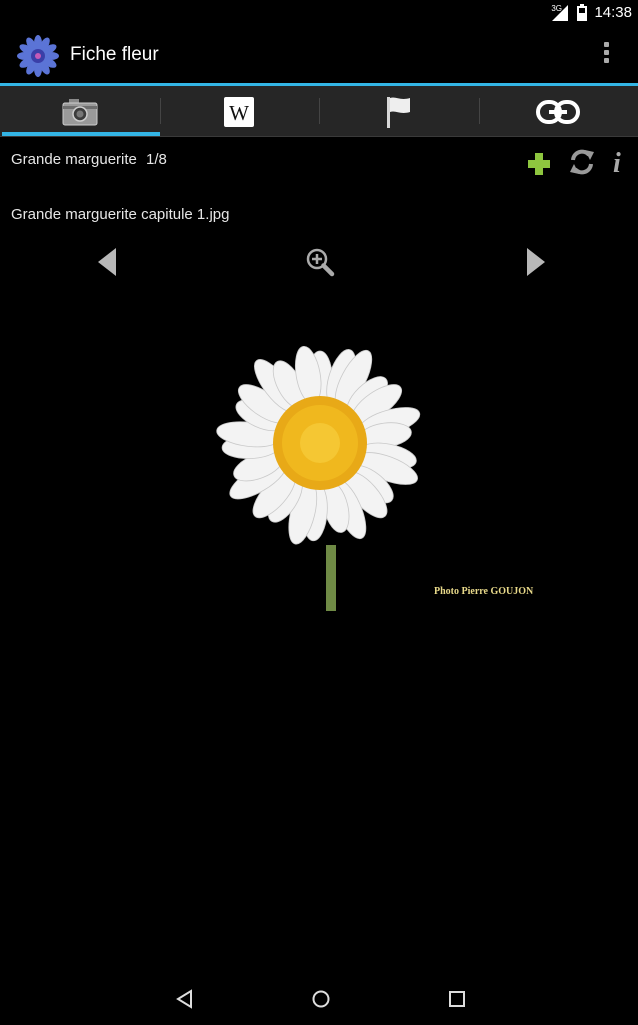 The image size is (638, 1025). What do you see at coordinates (319, 136) in the screenshot?
I see `tab-bar-border` at bounding box center [319, 136].